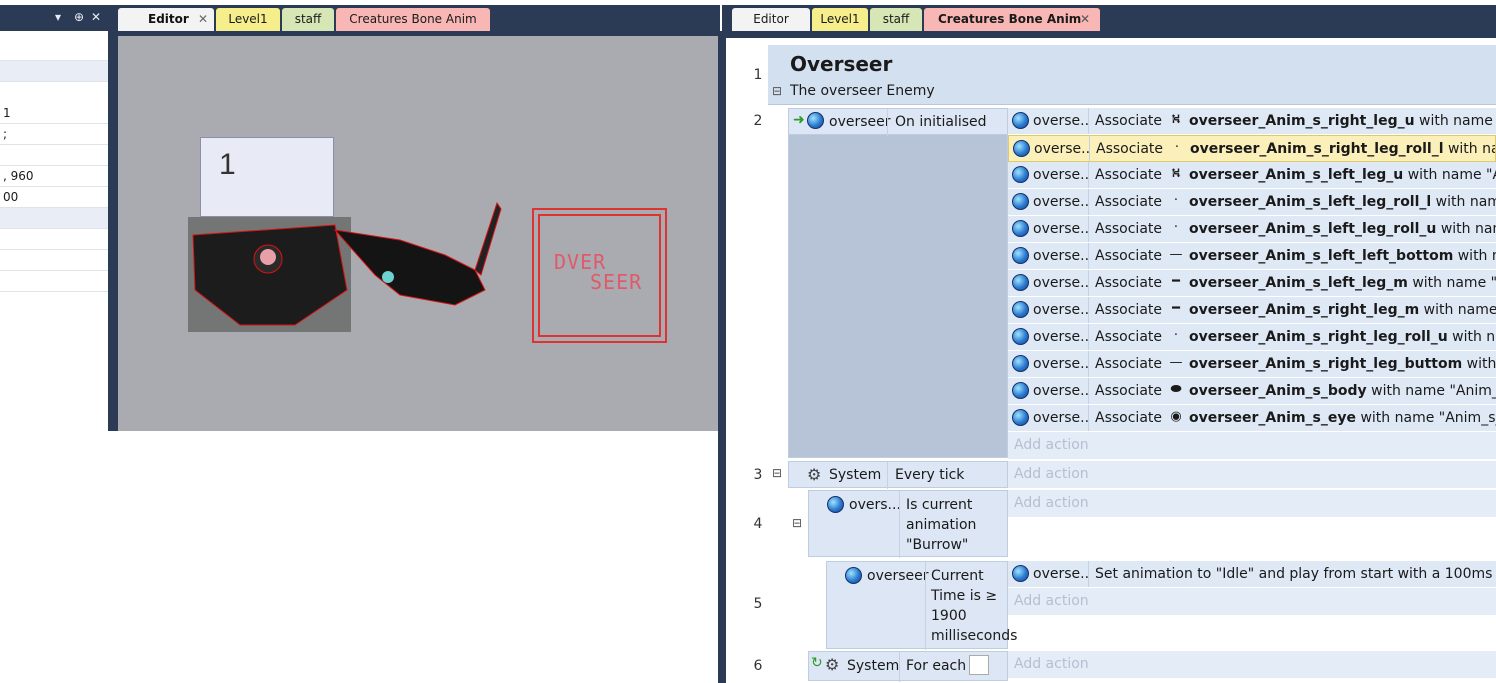 The width and height of the screenshot is (1496, 683). What do you see at coordinates (1278, 391) in the screenshot?
I see `sprite-name: overseer_Anim_s_body` at bounding box center [1278, 391].